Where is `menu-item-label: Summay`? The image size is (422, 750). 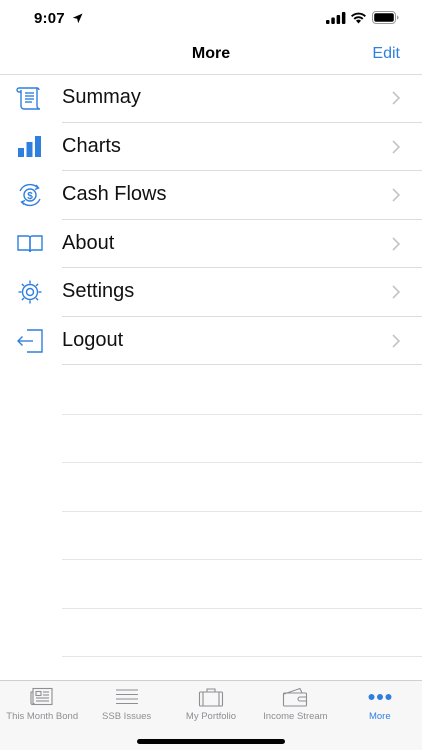 menu-item-label: Summay is located at coordinates (101, 97).